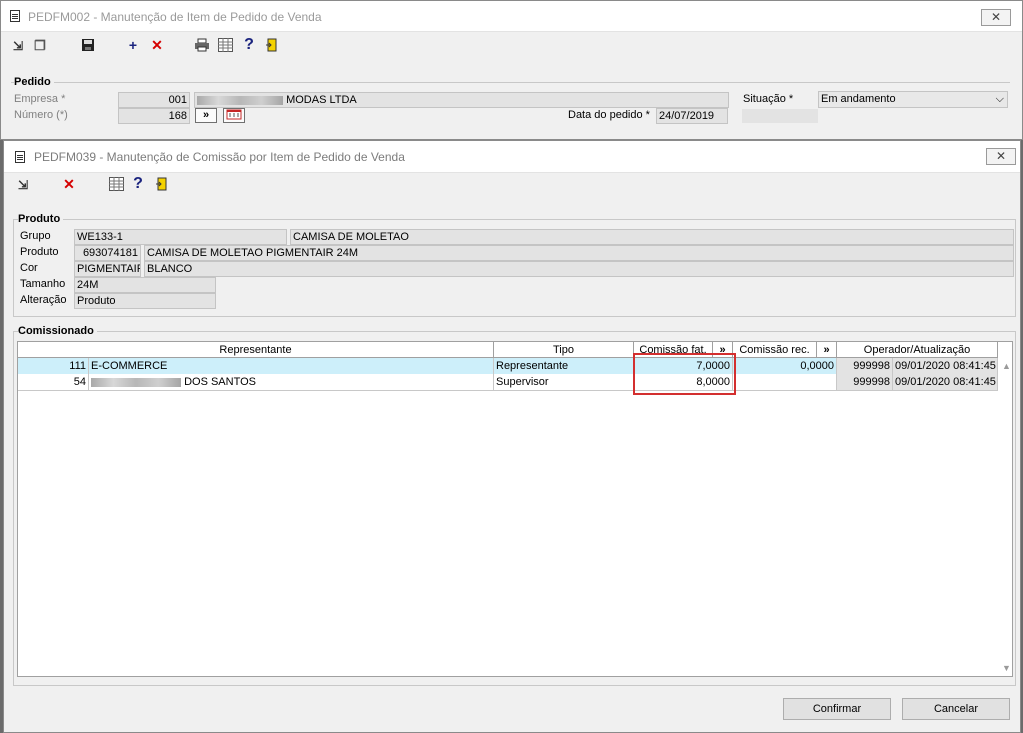  Describe the element at coordinates (913, 99) in the screenshot. I see `situacao-select: Em andamento ⌵` at that location.